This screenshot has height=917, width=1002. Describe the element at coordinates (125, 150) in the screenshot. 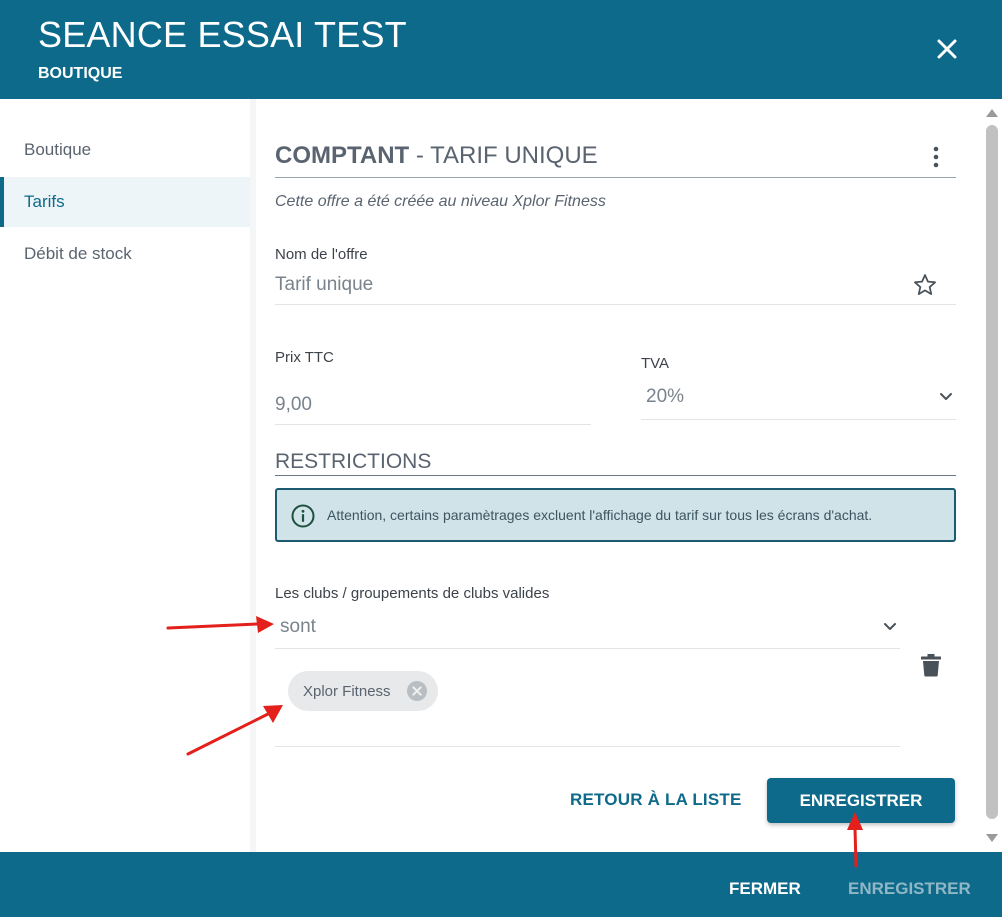

I see `sidebar-item-boutique: Boutique` at that location.